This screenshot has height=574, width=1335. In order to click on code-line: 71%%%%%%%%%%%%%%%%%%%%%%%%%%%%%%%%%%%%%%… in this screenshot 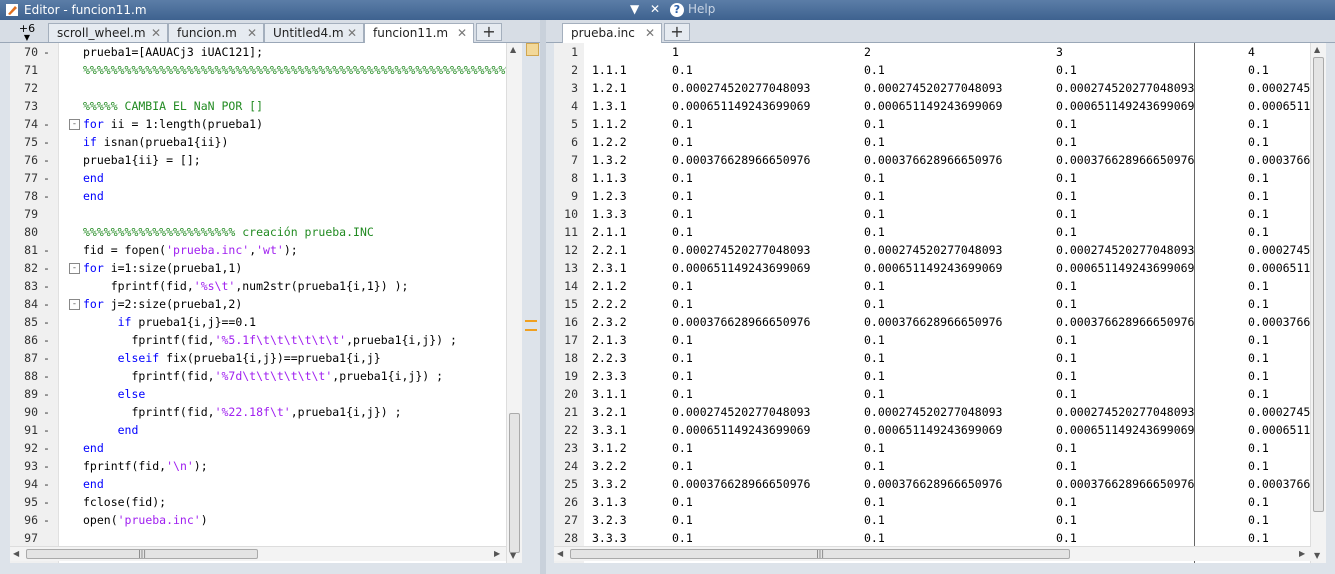, I will do `click(258, 70)`.